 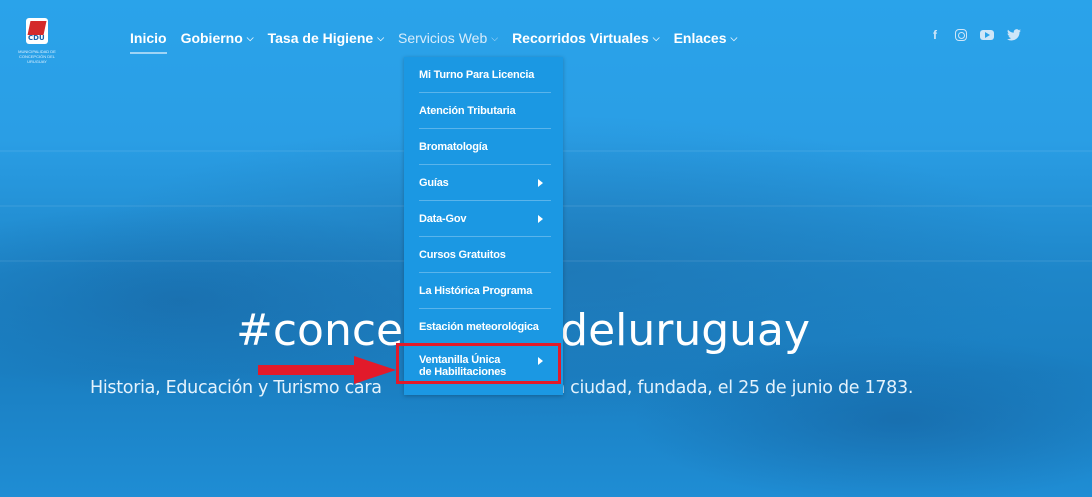 What do you see at coordinates (443, 219) in the screenshot?
I see `menu-item-label: Data-Gov` at bounding box center [443, 219].